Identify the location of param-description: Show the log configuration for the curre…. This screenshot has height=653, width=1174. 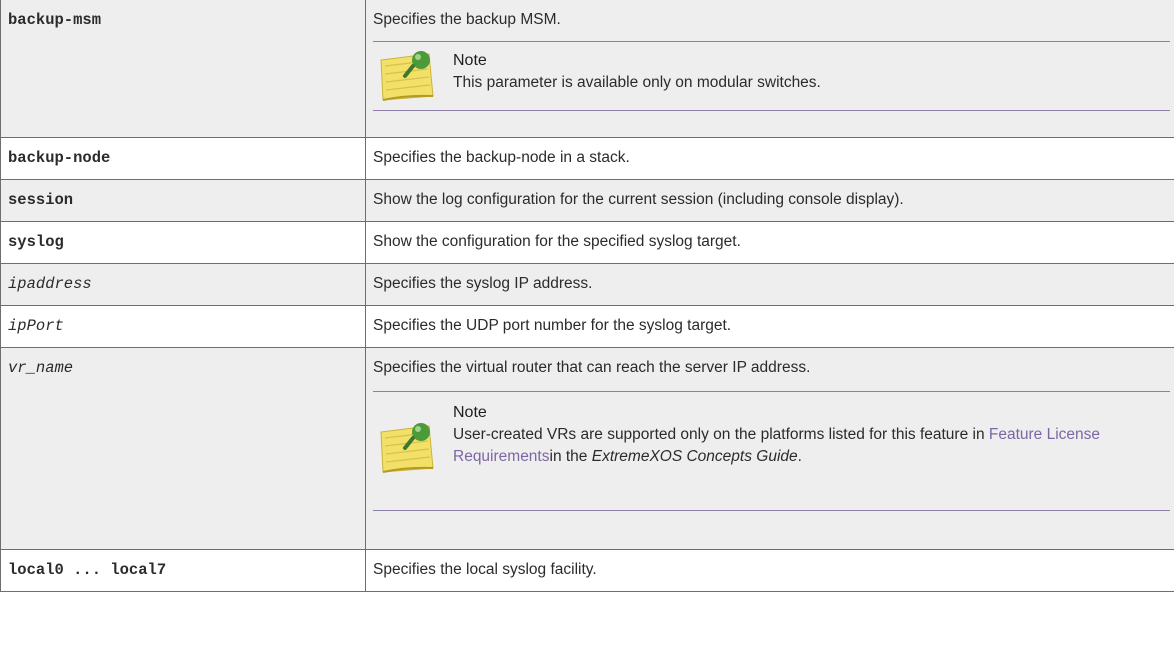
(769, 200).